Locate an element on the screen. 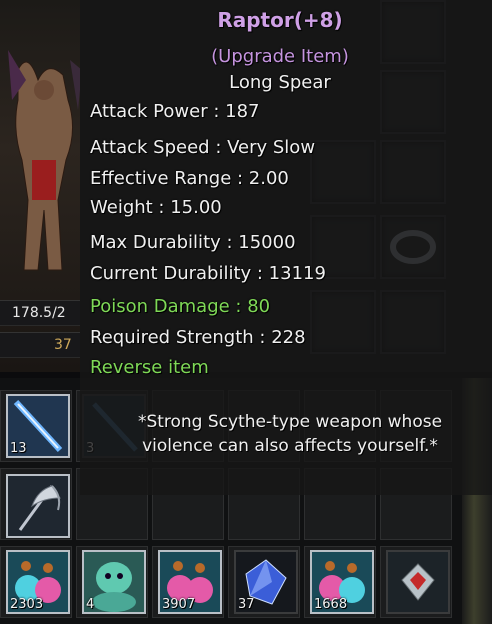 This screenshot has width=492, height=624. weight-row: 178.5/2 is located at coordinates (40, 313).